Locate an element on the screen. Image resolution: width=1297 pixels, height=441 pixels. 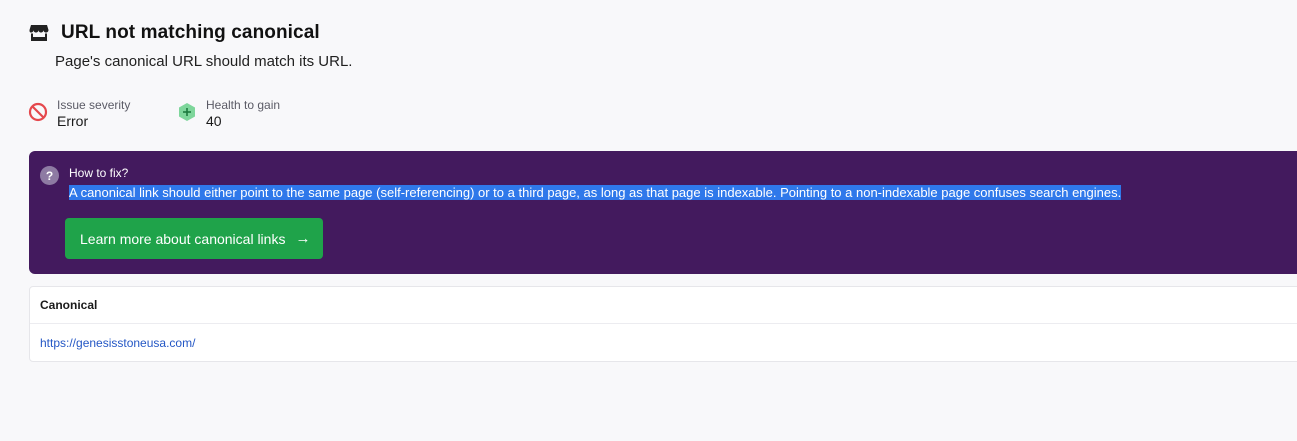
table-row: https://genesisstoneusa.com/ is located at coordinates (663, 343).